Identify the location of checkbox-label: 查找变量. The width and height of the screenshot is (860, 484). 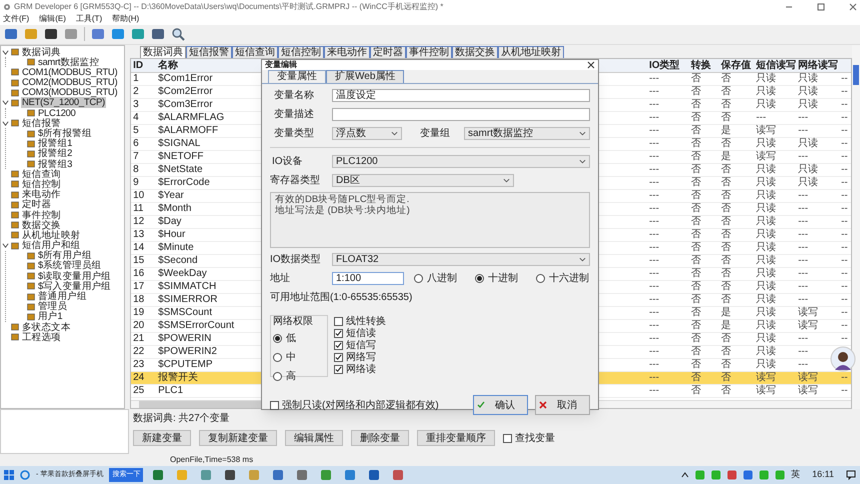
(535, 439).